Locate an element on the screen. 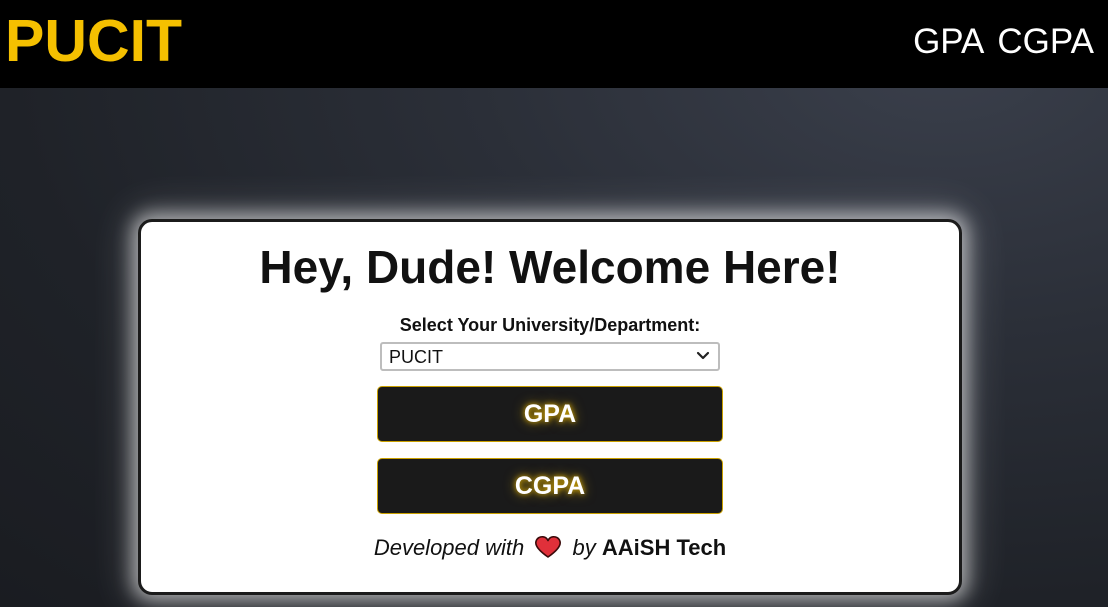 The image size is (1108, 607). nav-link-cgpa: CGPA is located at coordinates (1045, 42).